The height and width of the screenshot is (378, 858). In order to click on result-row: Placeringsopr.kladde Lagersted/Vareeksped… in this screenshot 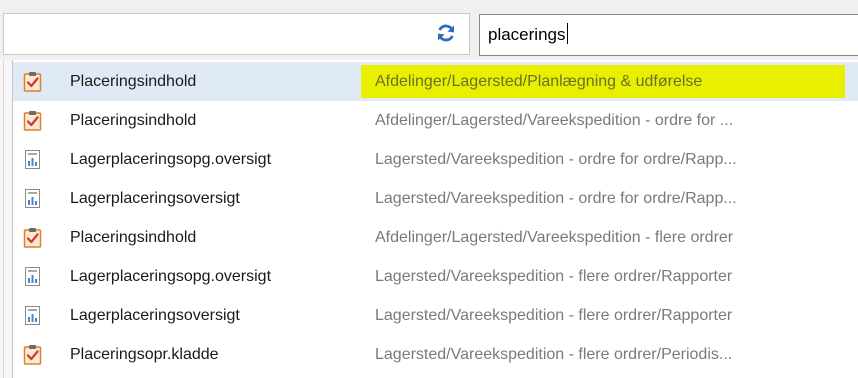, I will do `click(435, 354)`.